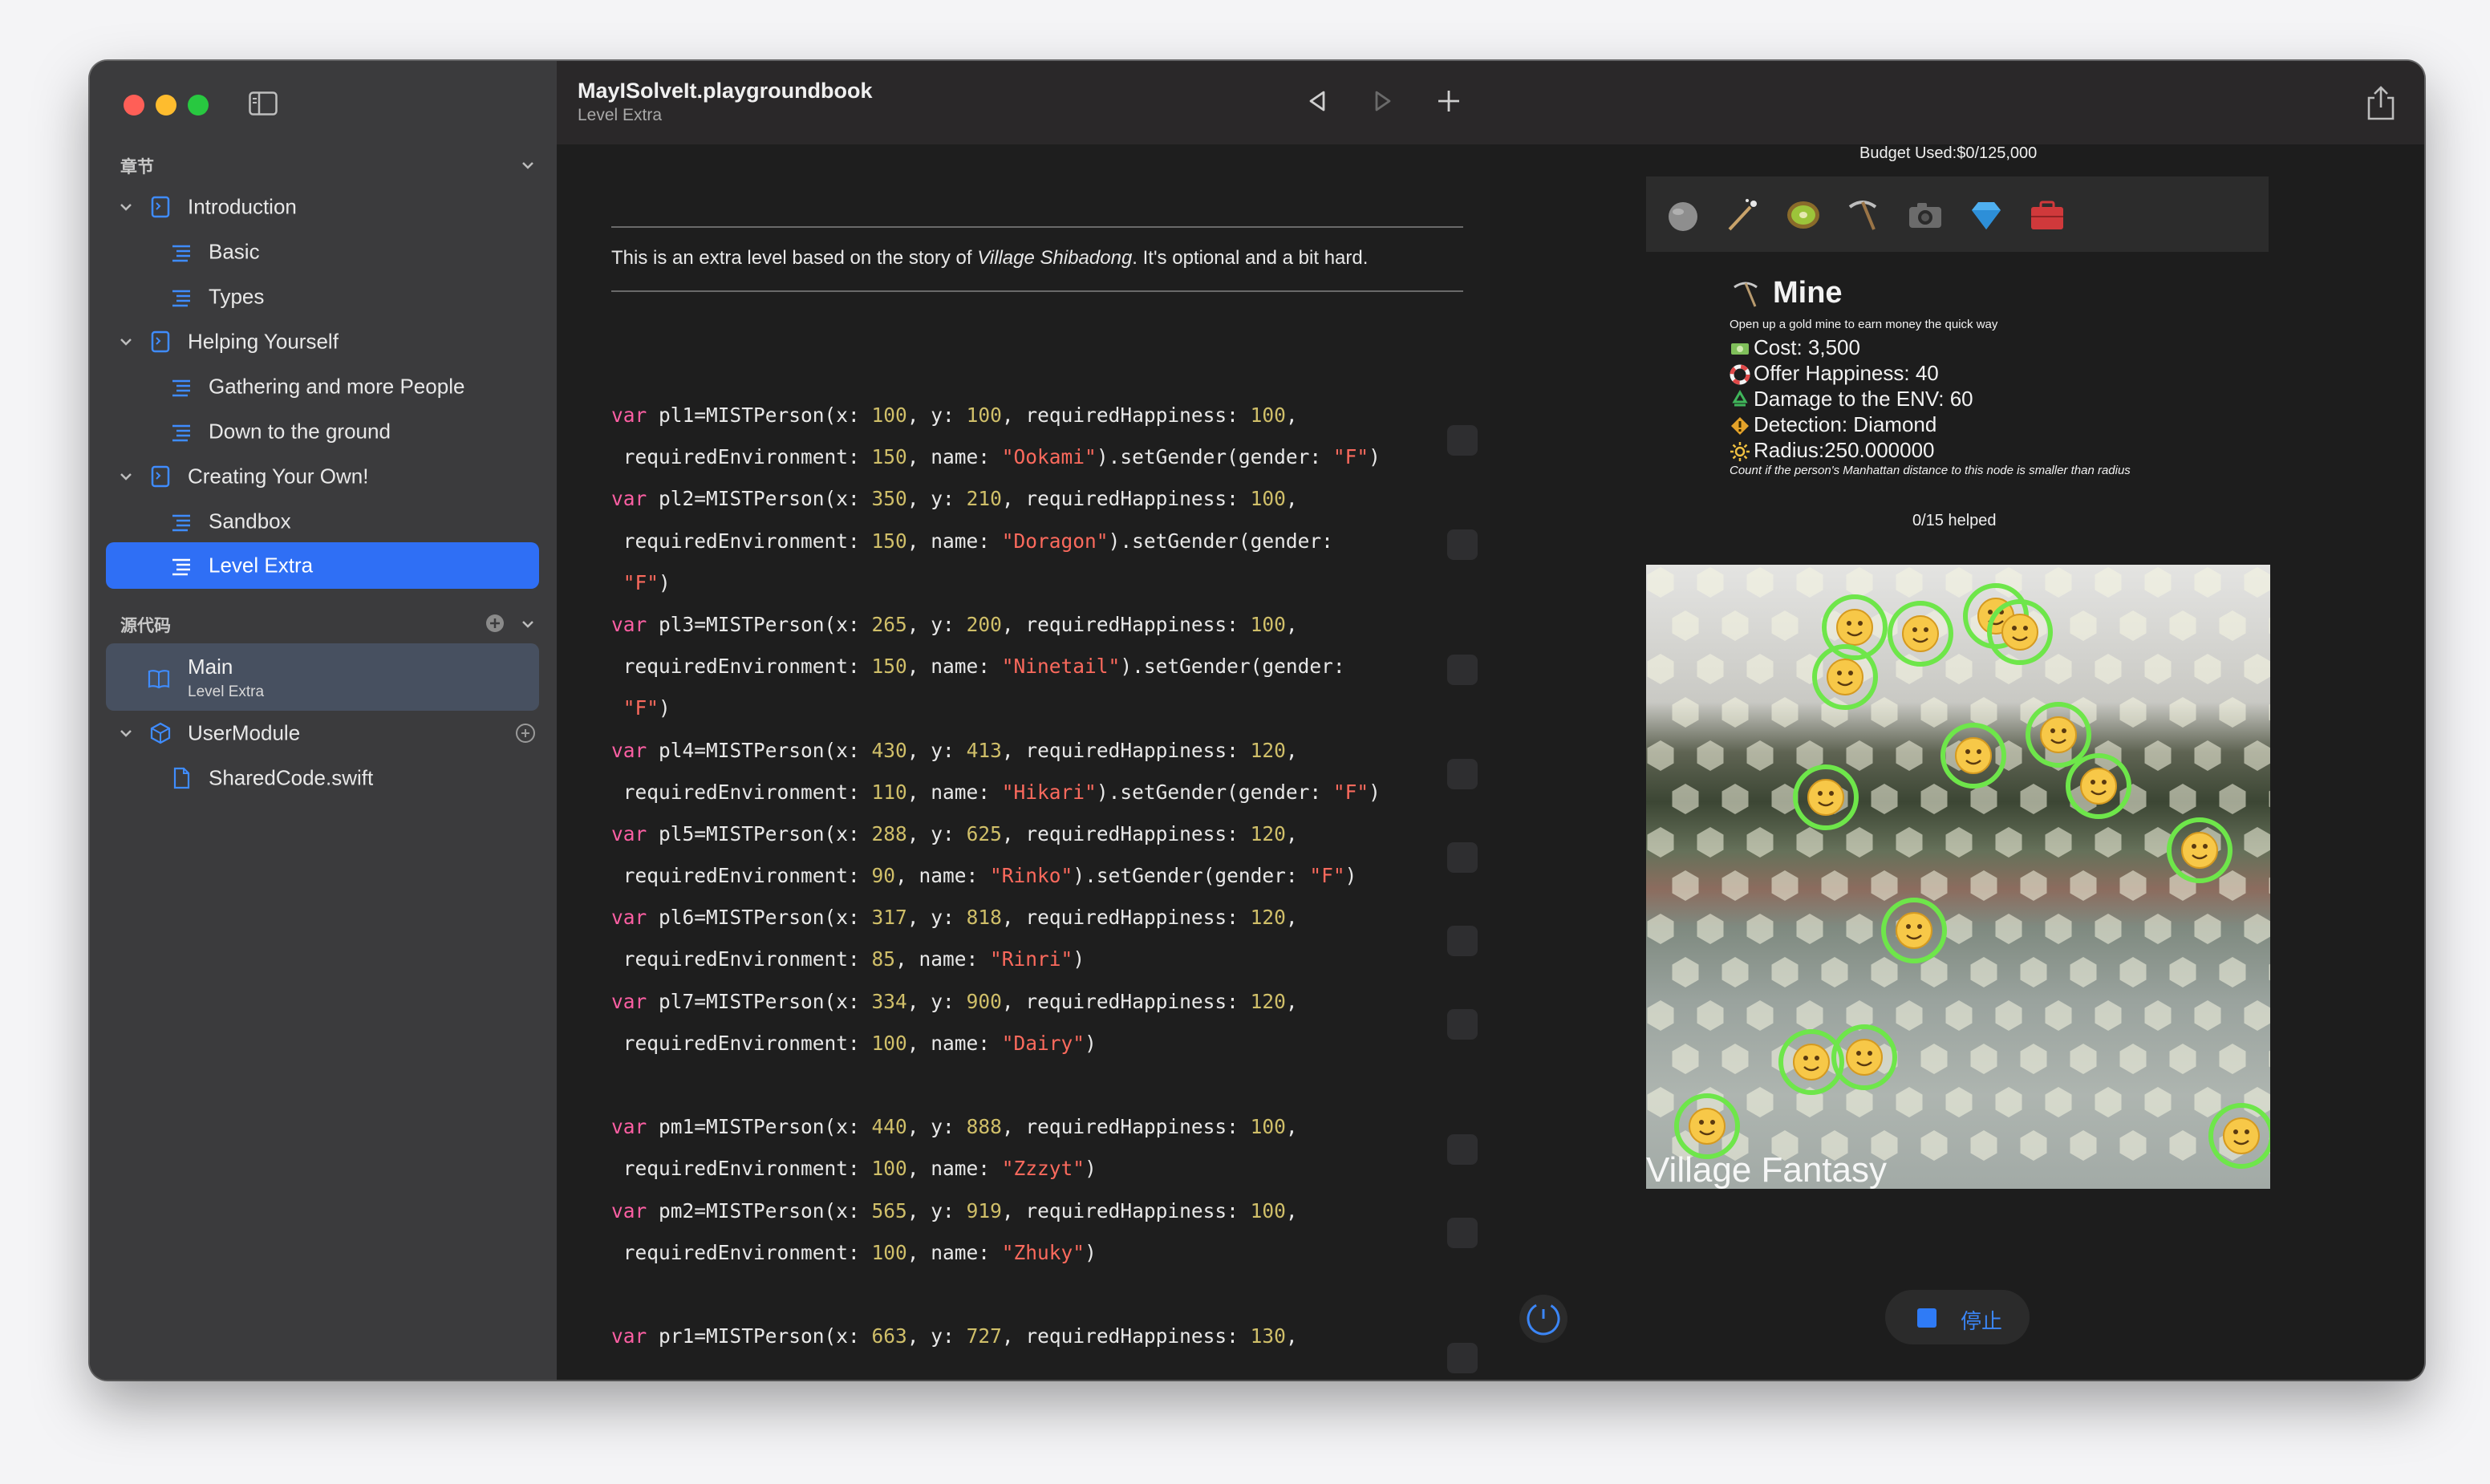 Image resolution: width=2490 pixels, height=1484 pixels. What do you see at coordinates (323, 252) in the screenshot?
I see `page-basic: Basic` at bounding box center [323, 252].